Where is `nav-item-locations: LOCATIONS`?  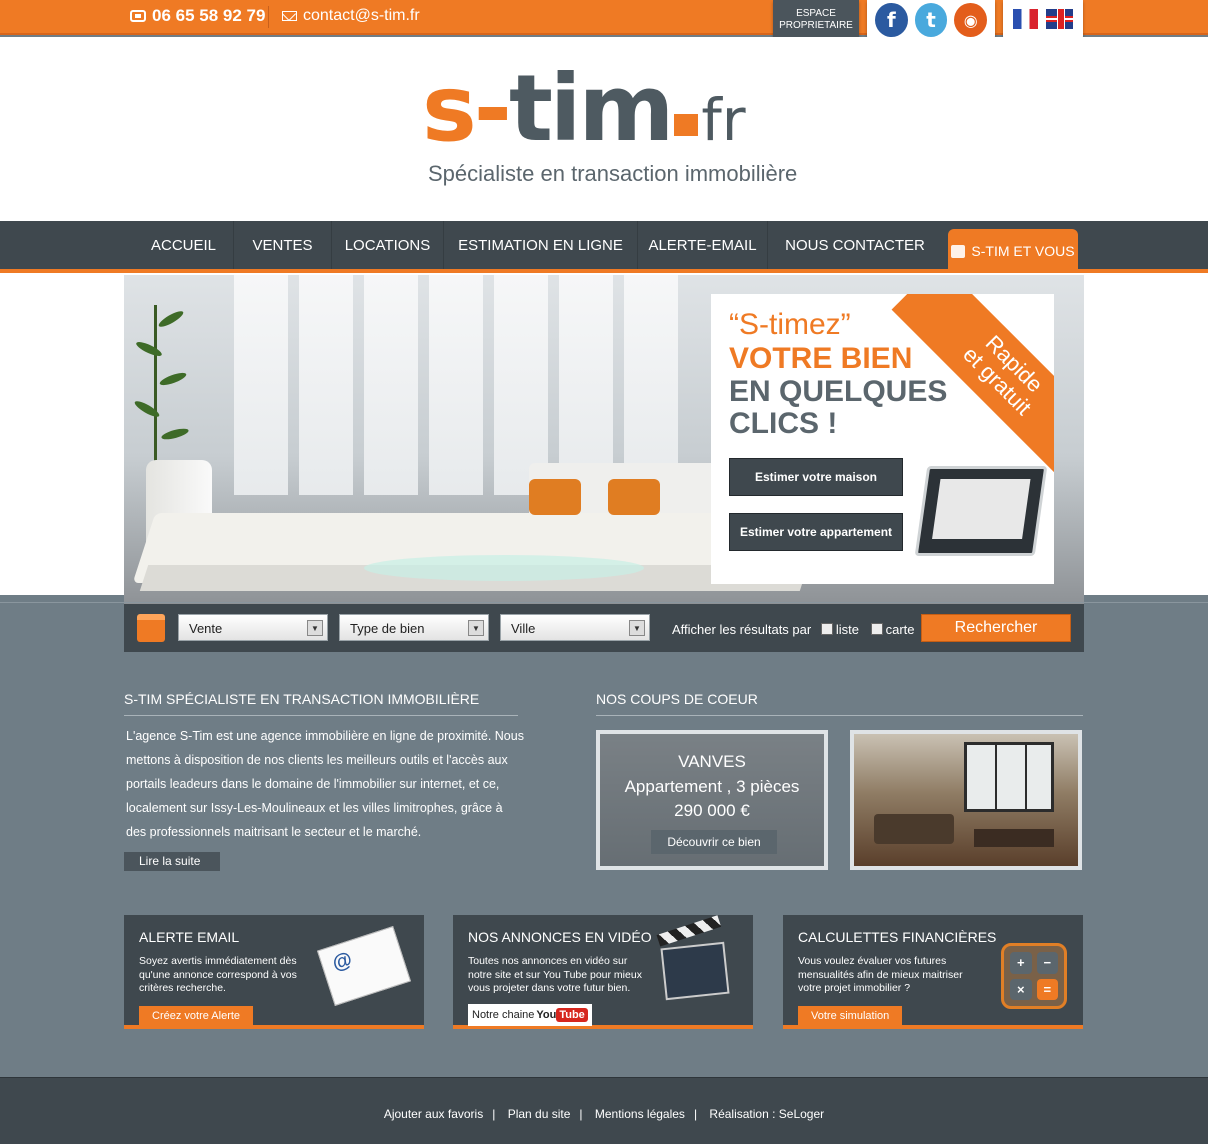
nav-item-locations: LOCATIONS is located at coordinates (388, 245).